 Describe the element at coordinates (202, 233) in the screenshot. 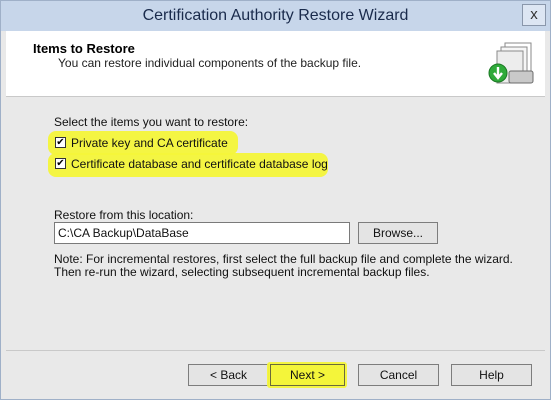

I see `restore-location-input: C:\CA Backup\DataBase` at that location.